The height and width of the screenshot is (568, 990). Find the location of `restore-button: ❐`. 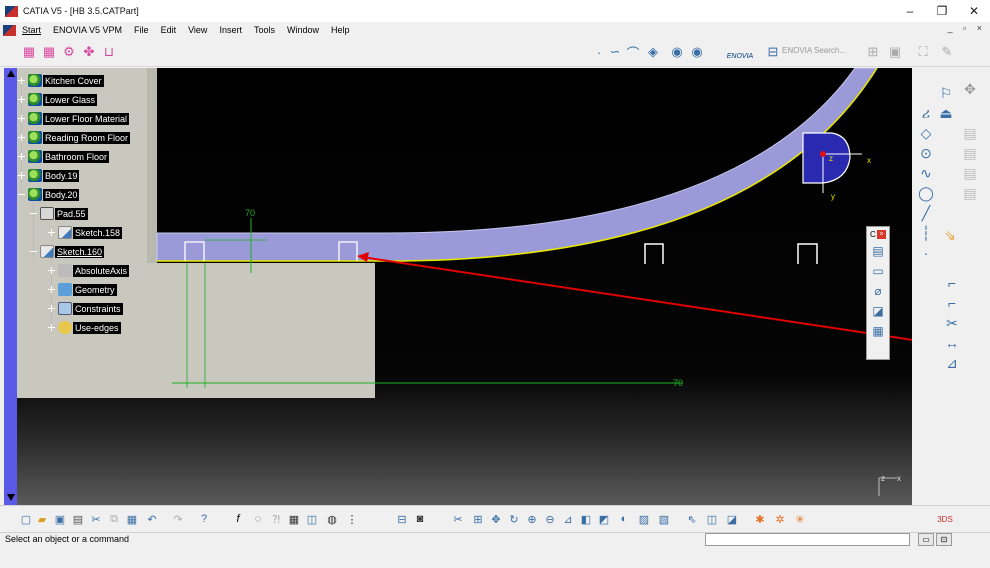

restore-button: ❐ is located at coordinates (942, 11).